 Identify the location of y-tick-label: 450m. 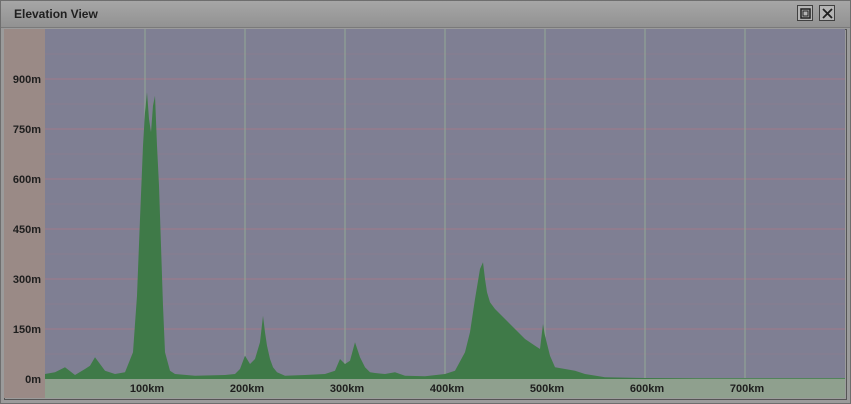
(27, 230).